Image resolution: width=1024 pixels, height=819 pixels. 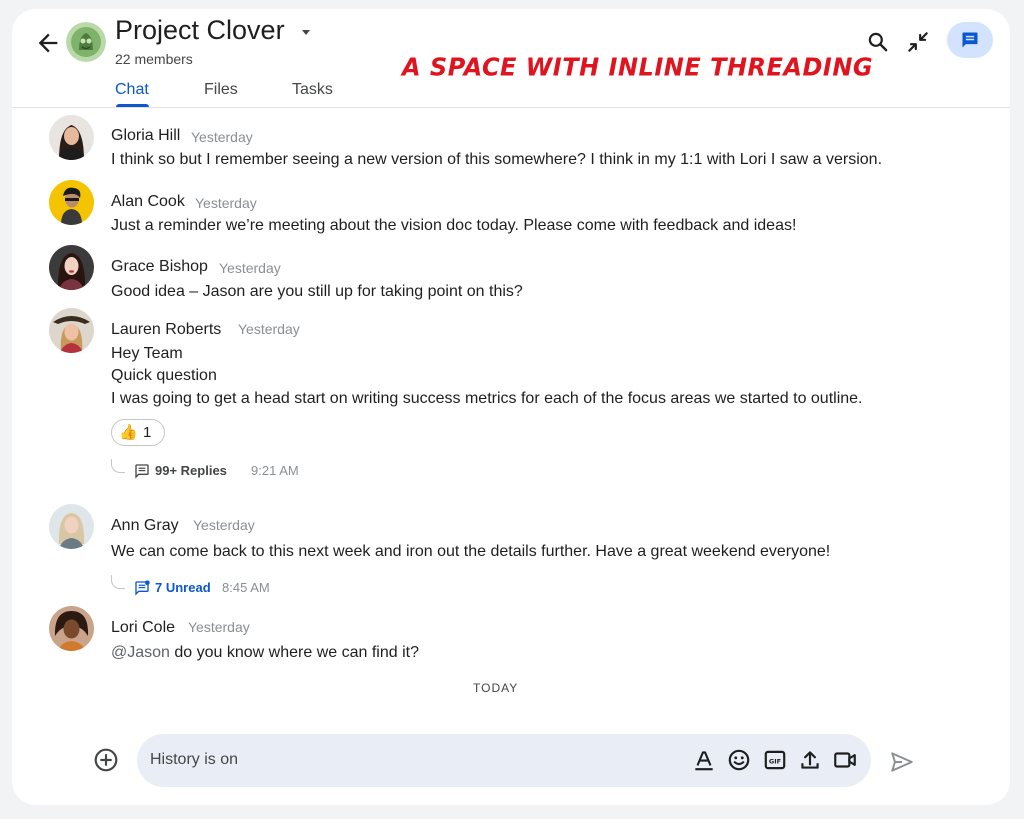 What do you see at coordinates (106, 760) in the screenshot?
I see `add-circle-icon` at bounding box center [106, 760].